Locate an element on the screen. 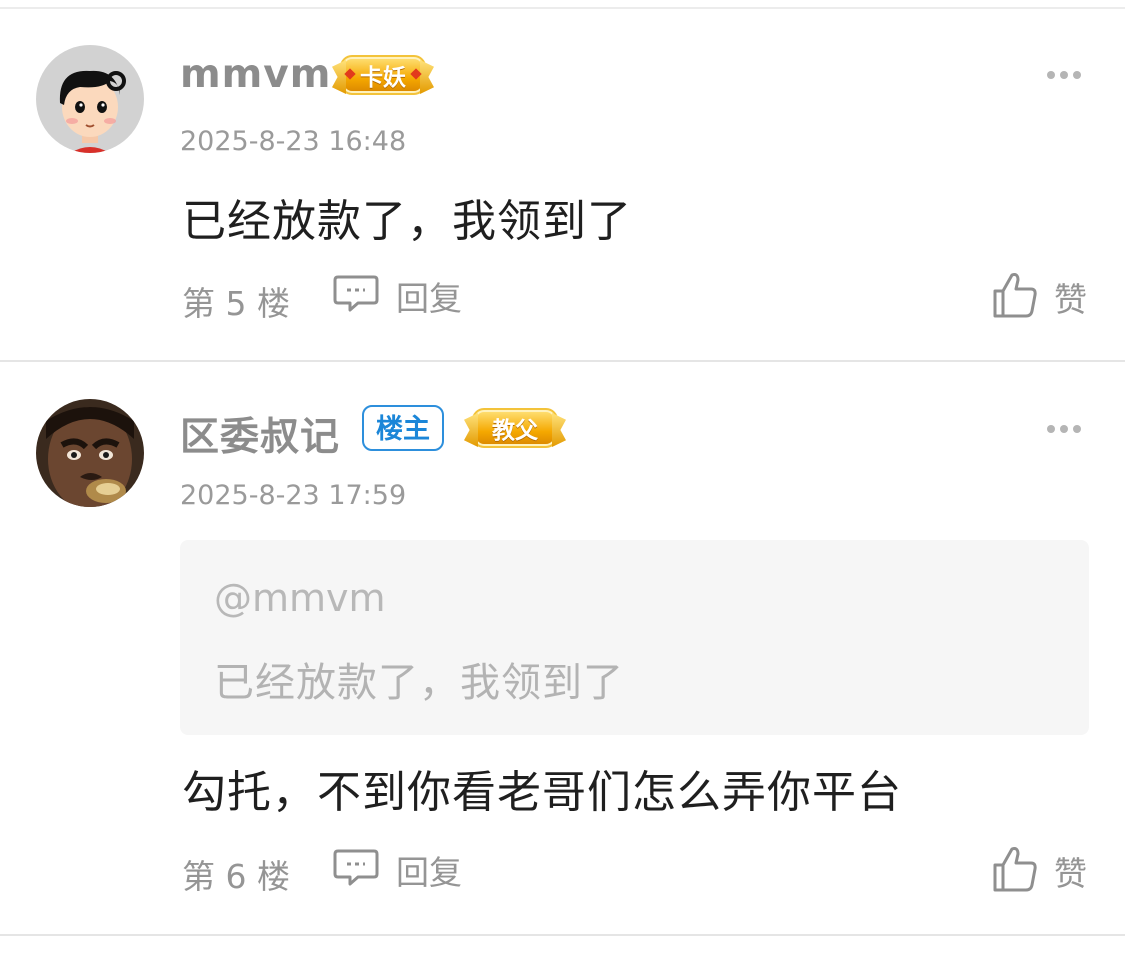 The width and height of the screenshot is (1125, 955). level-badge-label: 卡妖 is located at coordinates (383, 78).